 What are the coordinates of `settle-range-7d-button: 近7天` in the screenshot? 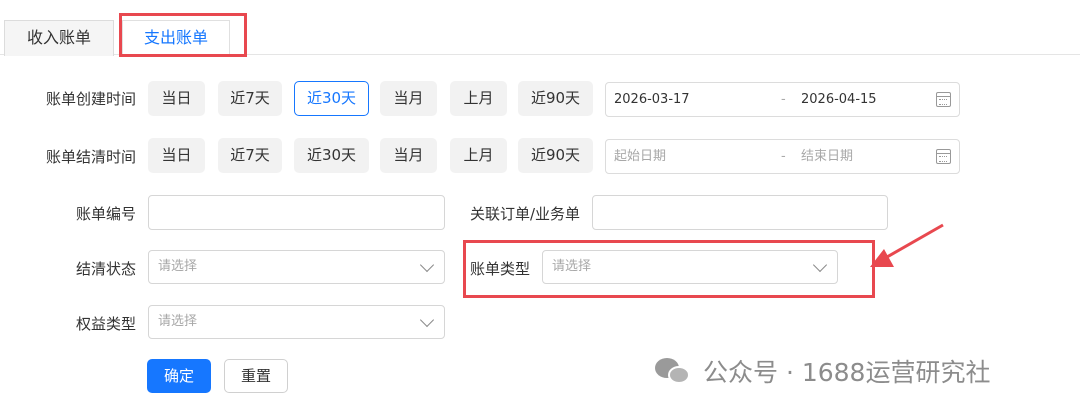 It's located at (250, 155).